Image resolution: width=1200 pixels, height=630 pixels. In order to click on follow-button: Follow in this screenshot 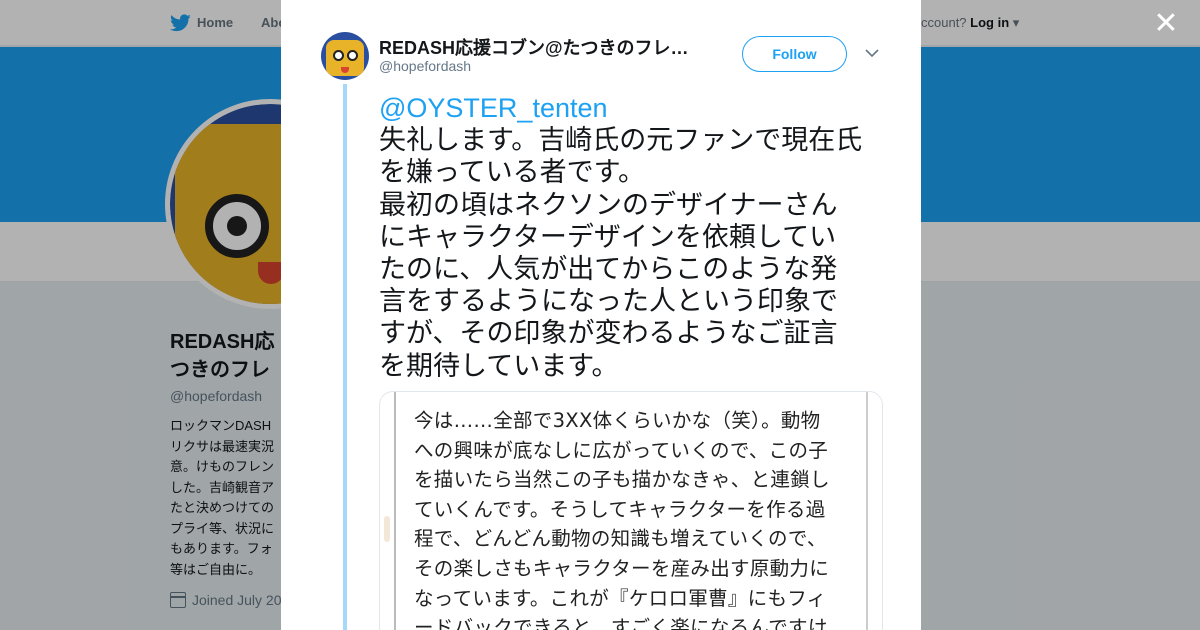, I will do `click(794, 54)`.